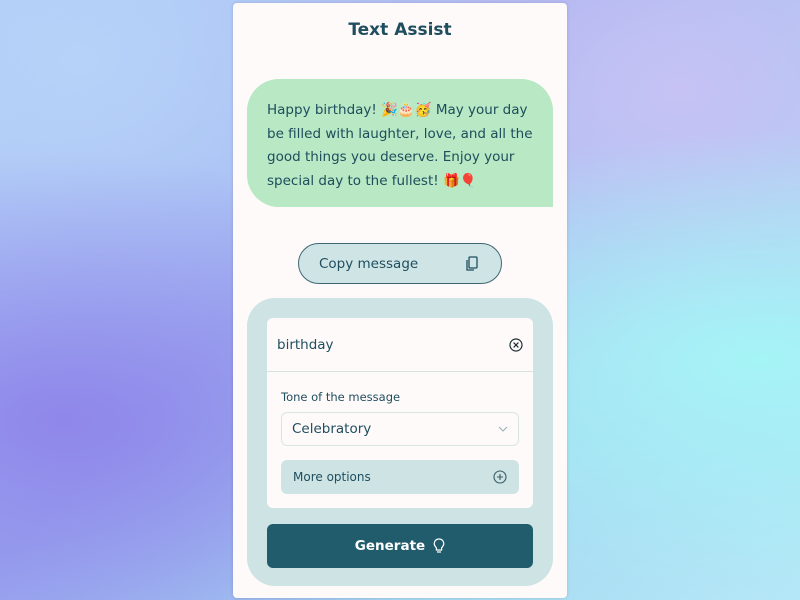 The image size is (800, 600). Describe the element at coordinates (400, 30) in the screenshot. I see `app-title: Text Assist` at that location.